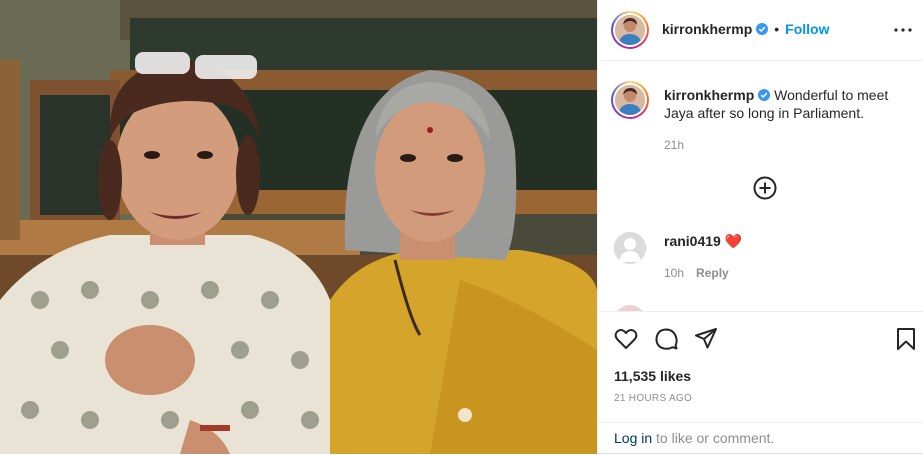 The width and height of the screenshot is (923, 455). What do you see at coordinates (626, 339) in the screenshot?
I see `heart-icon` at bounding box center [626, 339].